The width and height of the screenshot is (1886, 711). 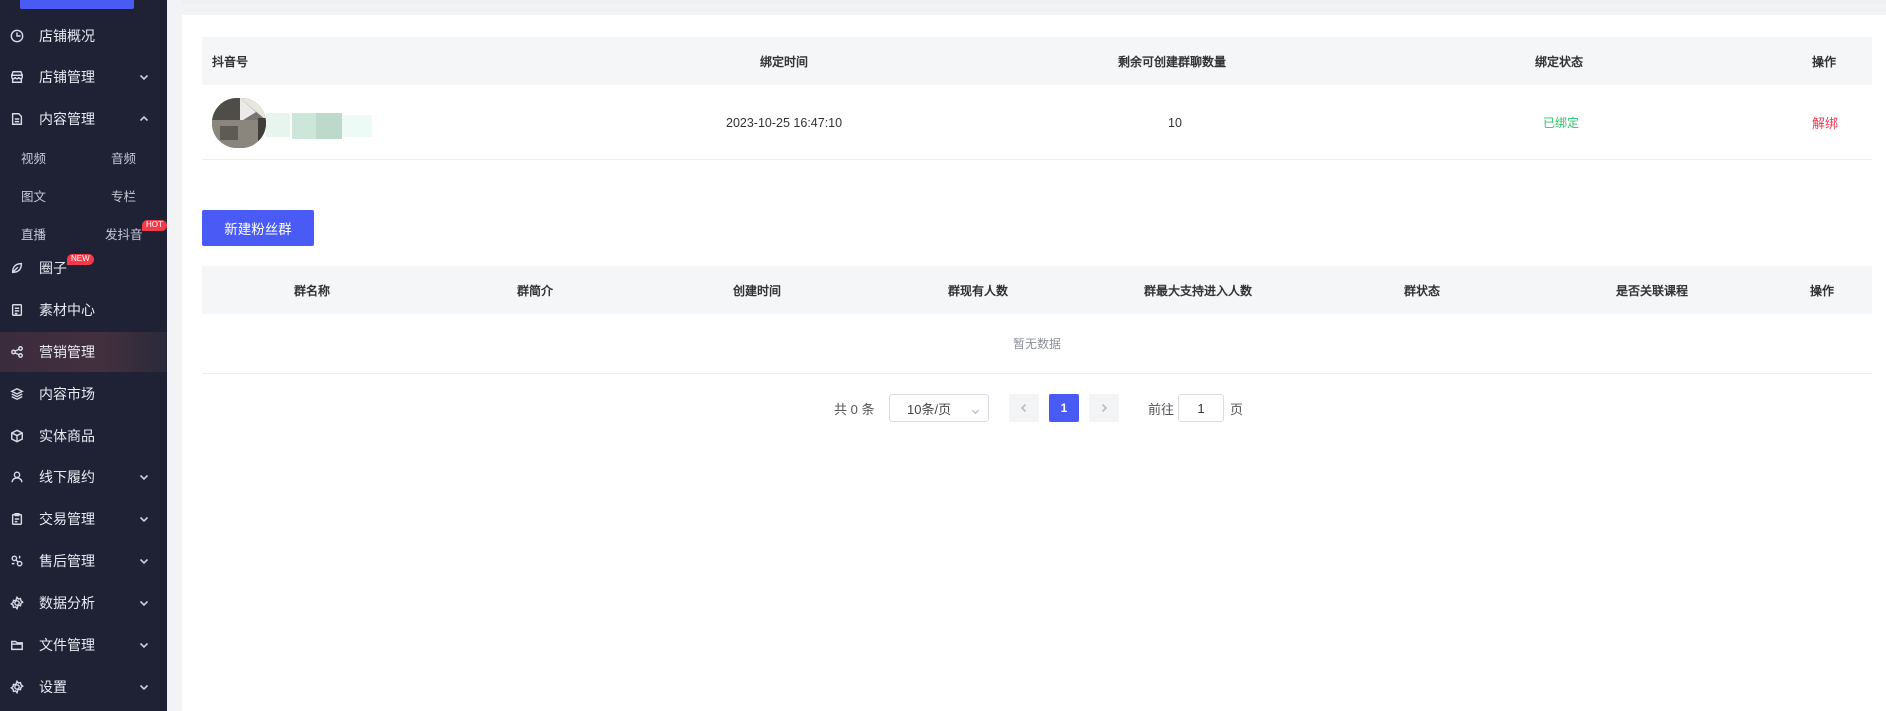 What do you see at coordinates (1559, 61) in the screenshot?
I see `header-bind-status: 绑定状态` at bounding box center [1559, 61].